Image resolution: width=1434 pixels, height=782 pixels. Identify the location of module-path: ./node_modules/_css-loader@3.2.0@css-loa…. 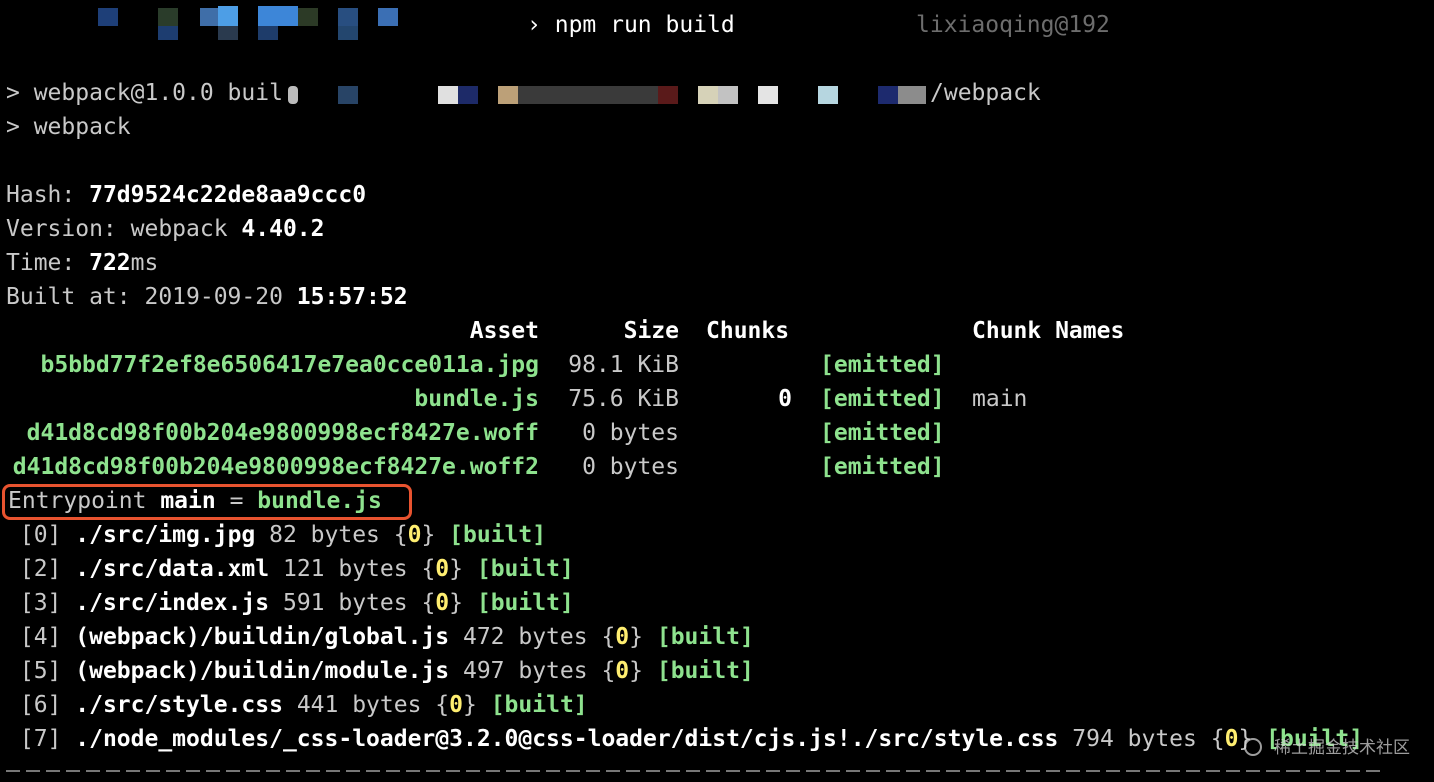
(567, 739).